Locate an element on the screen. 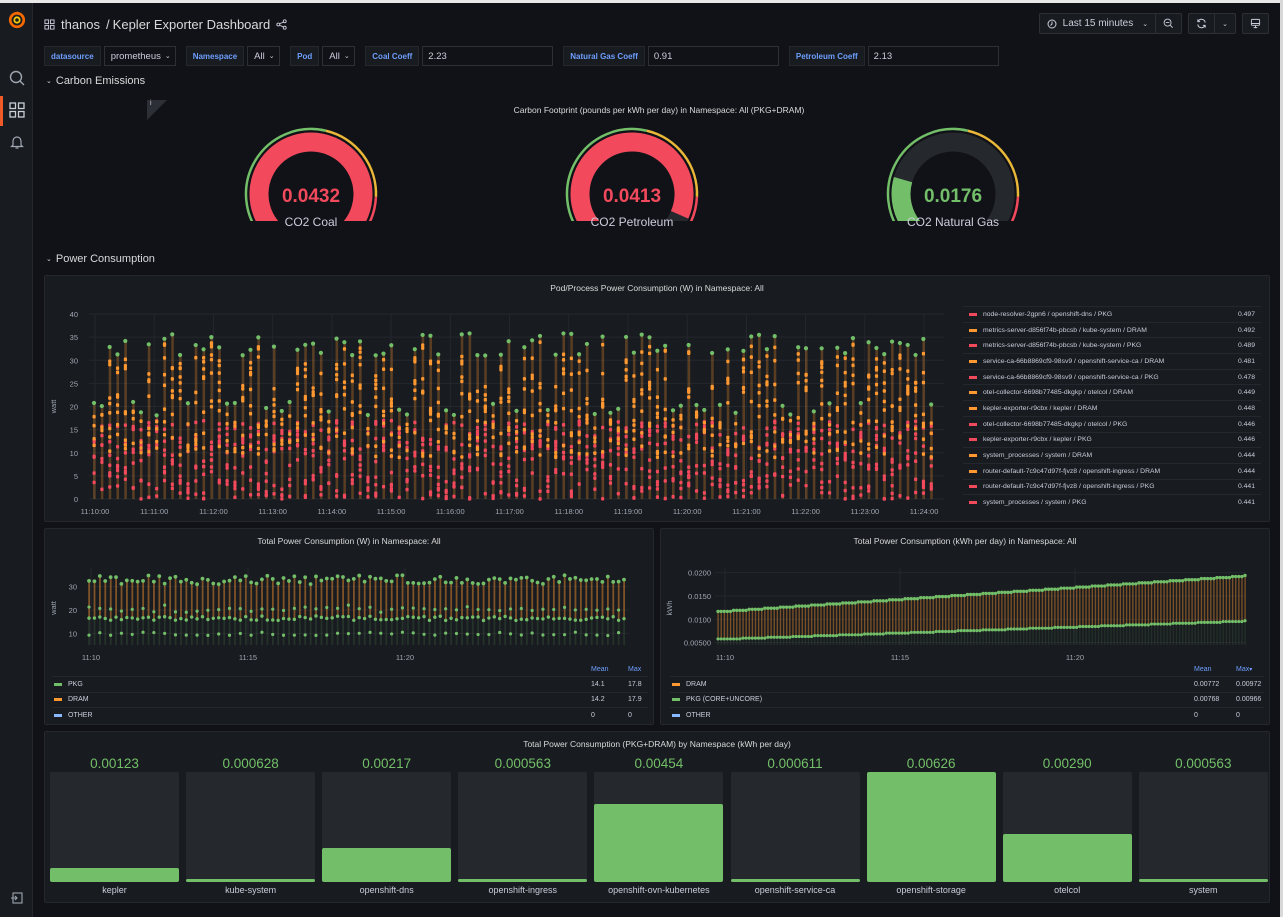  zoom-out-button is located at coordinates (1168, 23).